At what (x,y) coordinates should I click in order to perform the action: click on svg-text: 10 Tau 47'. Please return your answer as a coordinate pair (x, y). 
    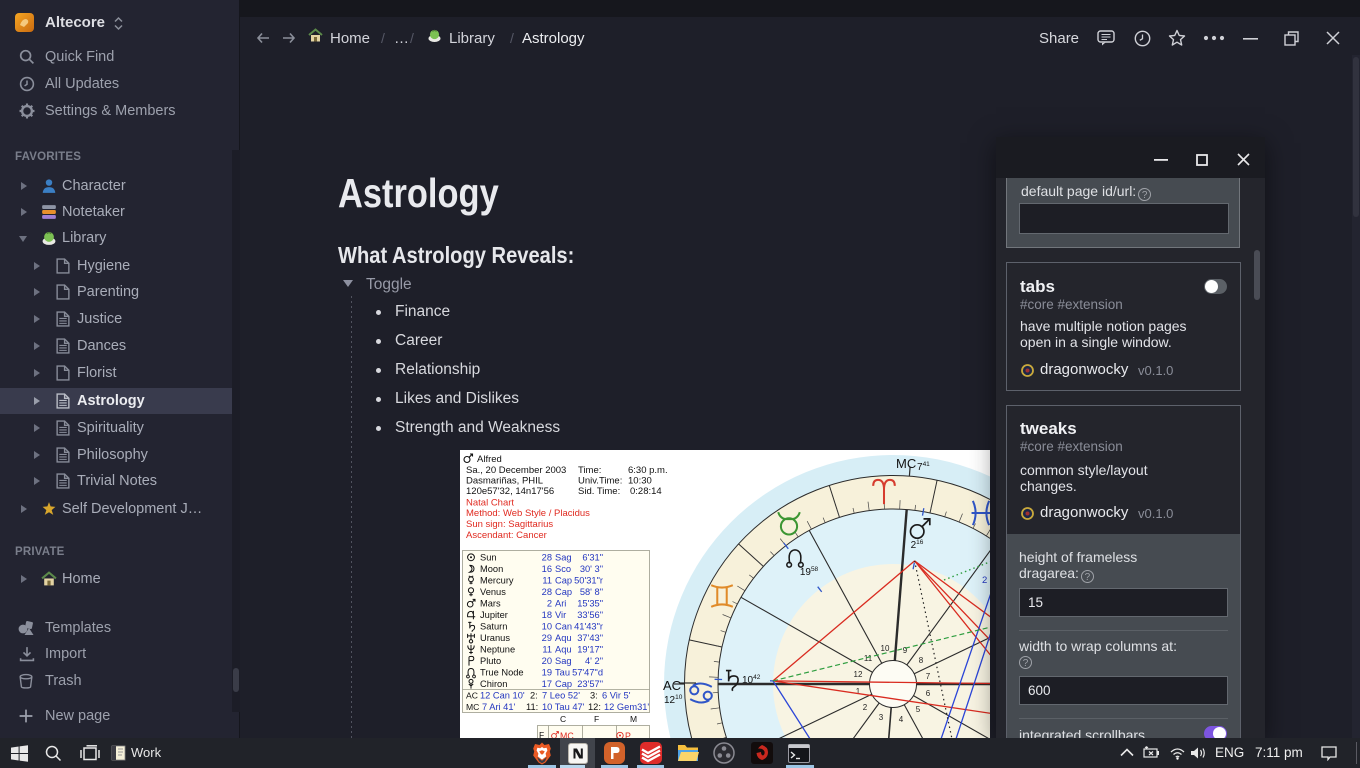
    Looking at the image, I should click on (563, 707).